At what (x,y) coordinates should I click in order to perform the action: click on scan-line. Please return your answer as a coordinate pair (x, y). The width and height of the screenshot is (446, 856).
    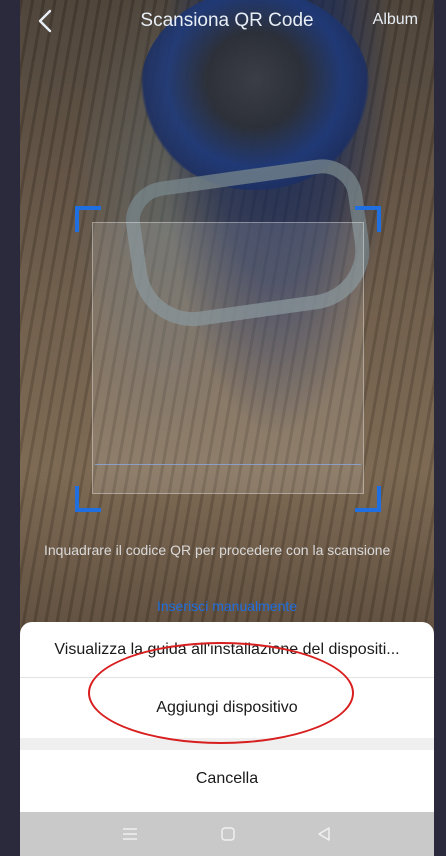
    Looking at the image, I should click on (228, 464).